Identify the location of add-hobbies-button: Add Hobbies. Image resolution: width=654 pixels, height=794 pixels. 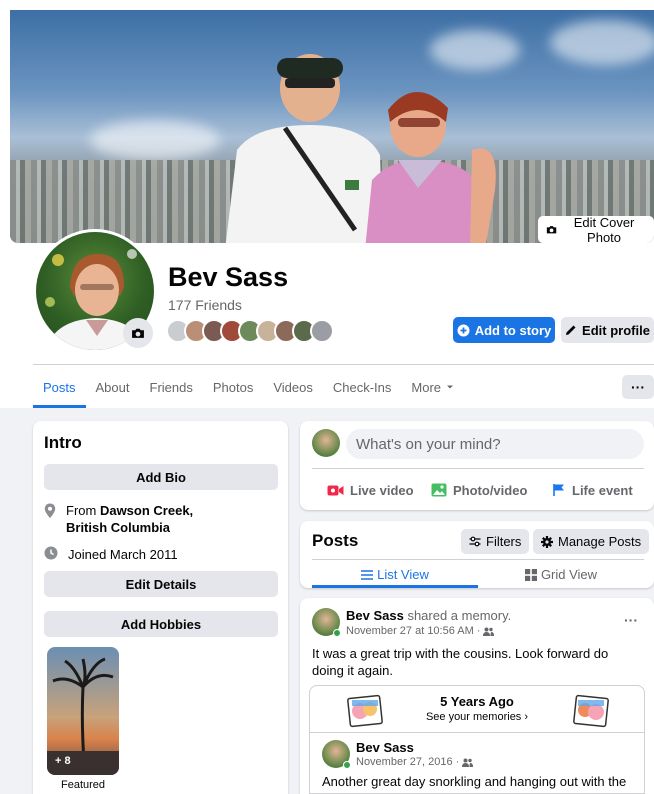
(161, 624).